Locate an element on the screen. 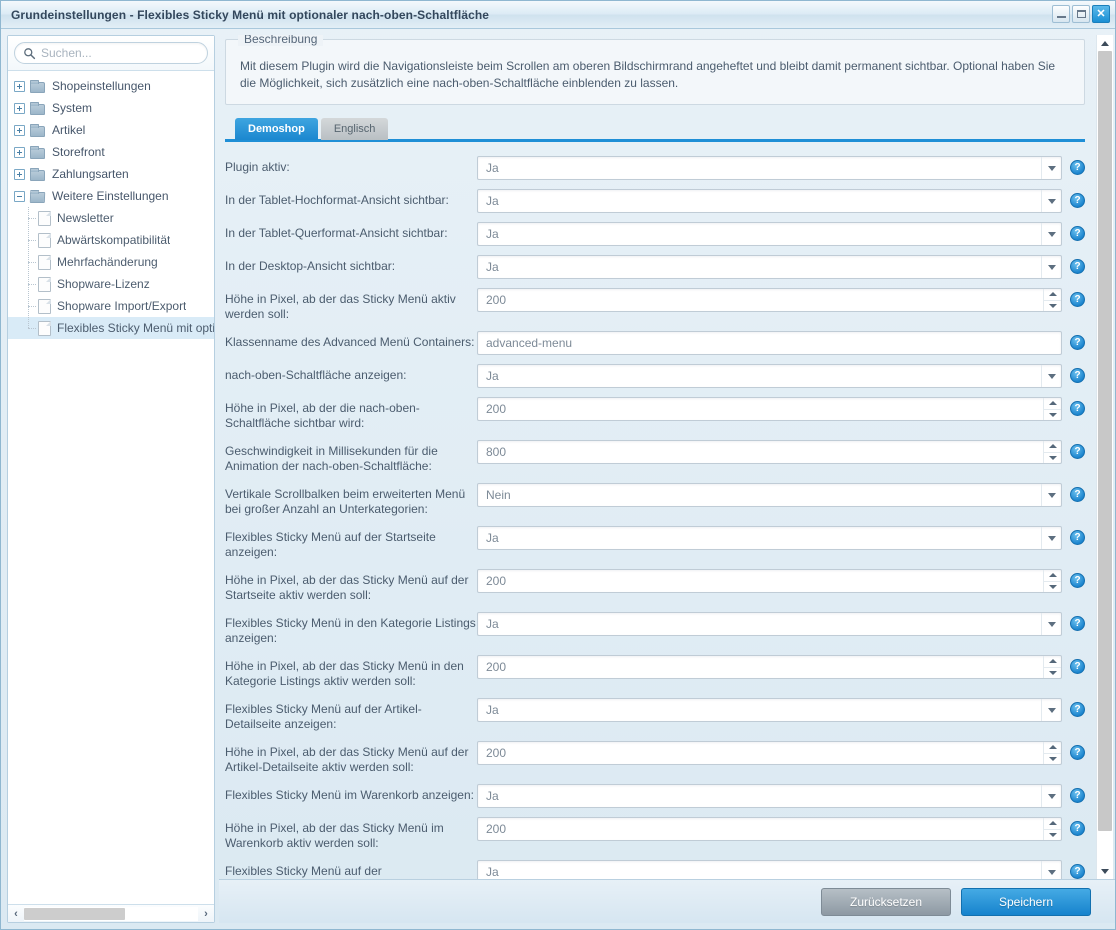 The height and width of the screenshot is (930, 1116). tree-item: Flexibles Sticky Menü mit optio is located at coordinates (111, 328).